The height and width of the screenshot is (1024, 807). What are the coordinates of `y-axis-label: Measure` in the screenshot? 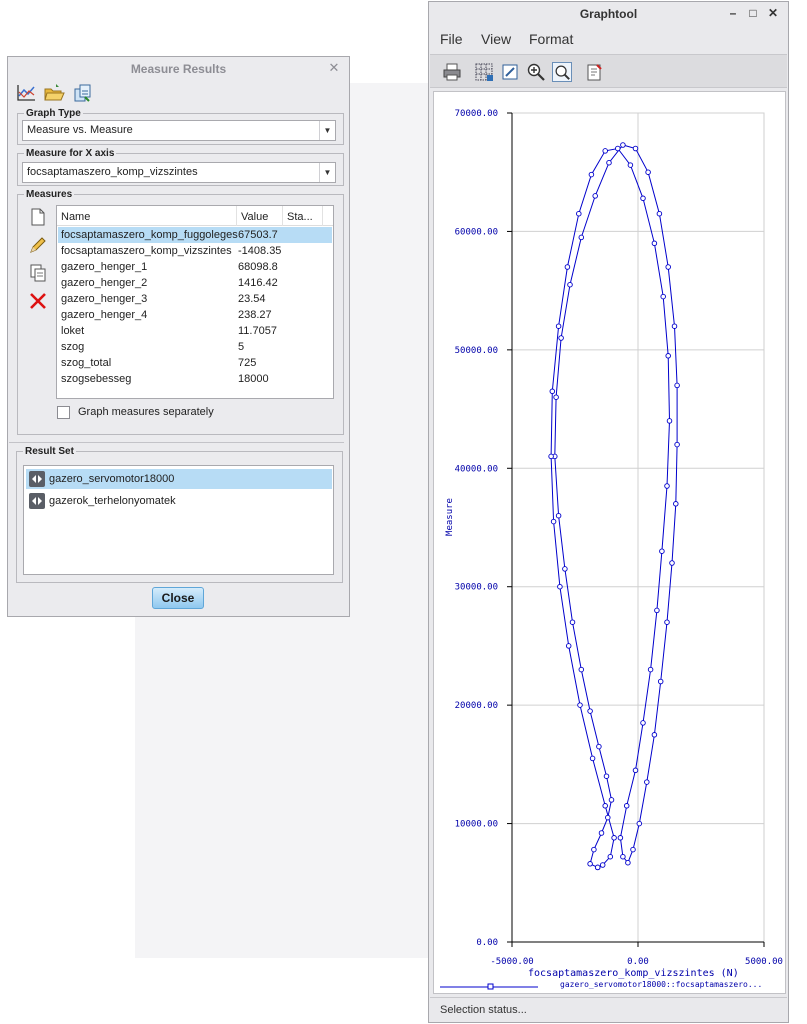 It's located at (450, 517).